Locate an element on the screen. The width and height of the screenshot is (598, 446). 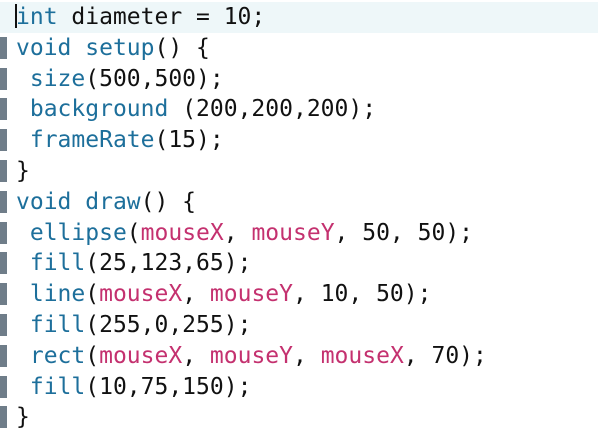
code-line-text: rect(mouseX, mouseY, mouseX, 70); is located at coordinates (251, 356).